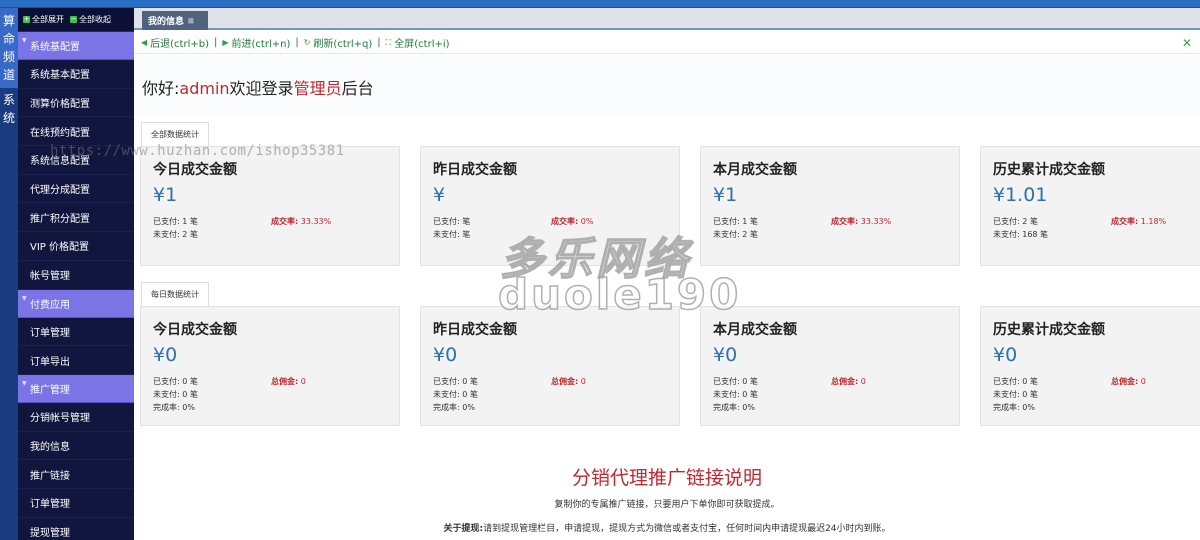 This screenshot has height=540, width=1200. What do you see at coordinates (261, 88) in the screenshot?
I see `welcome-text: 欢迎登录` at bounding box center [261, 88].